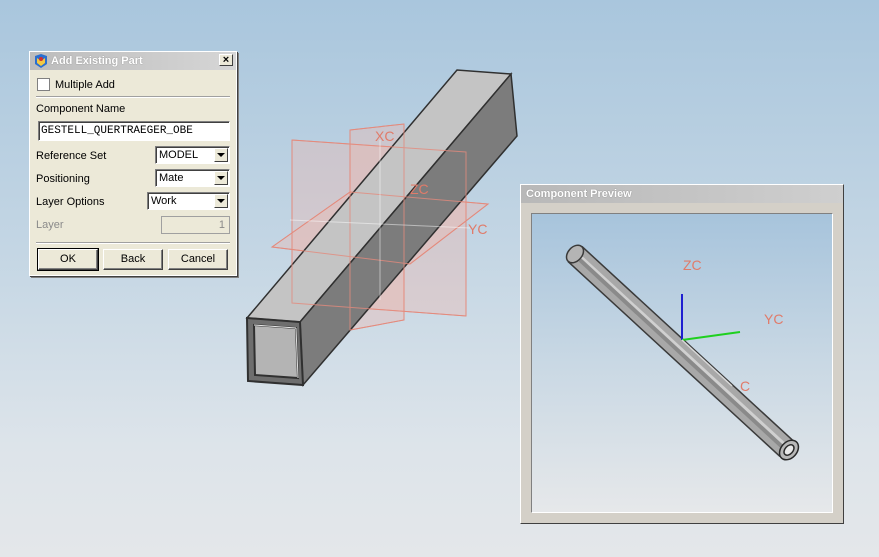 This screenshot has height=557, width=879. I want to click on cancel-button: Cancel, so click(198, 259).